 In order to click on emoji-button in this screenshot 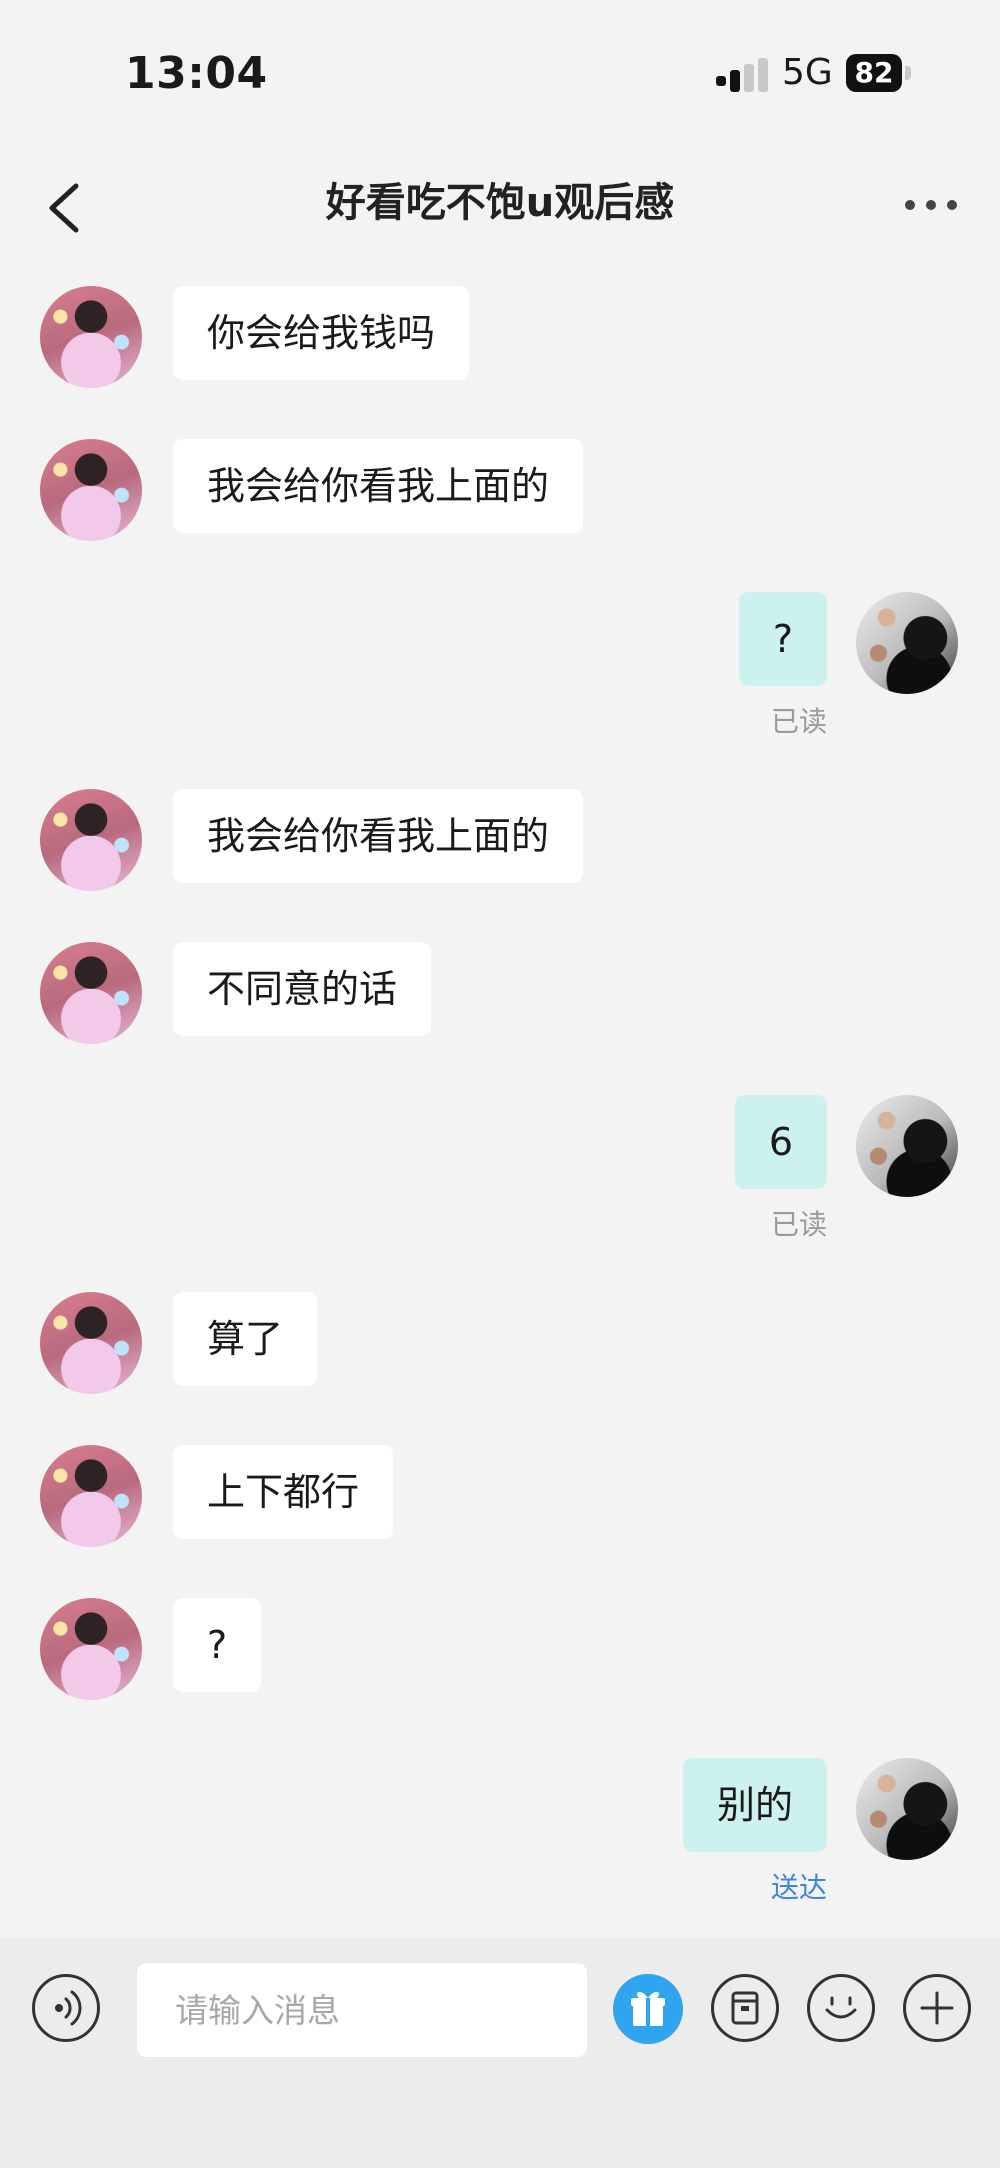, I will do `click(841, 2008)`.